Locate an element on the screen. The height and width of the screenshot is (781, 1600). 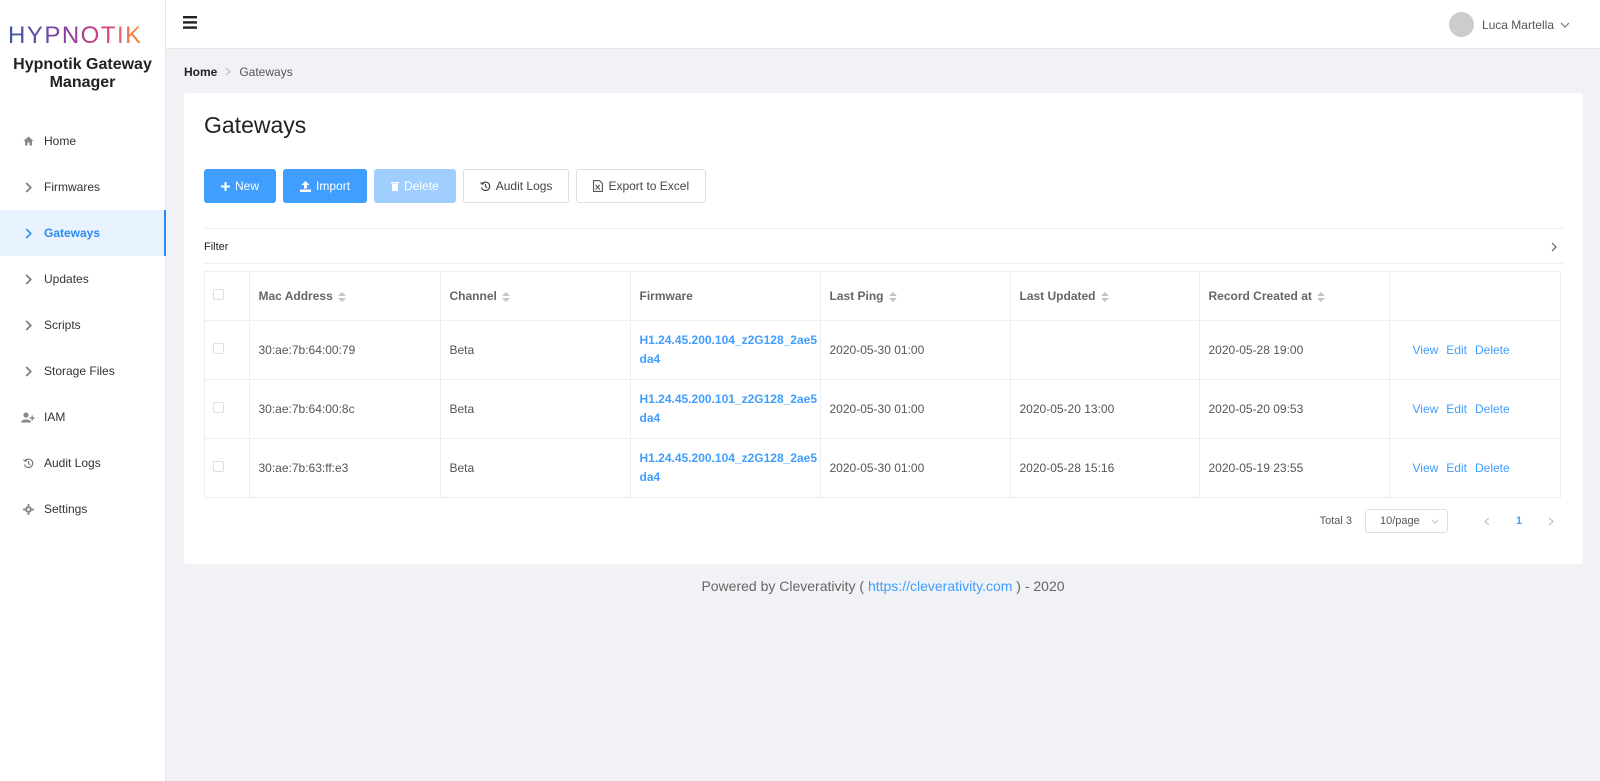
cell-record-created: 2020-05-28 19:00 is located at coordinates (1294, 350).